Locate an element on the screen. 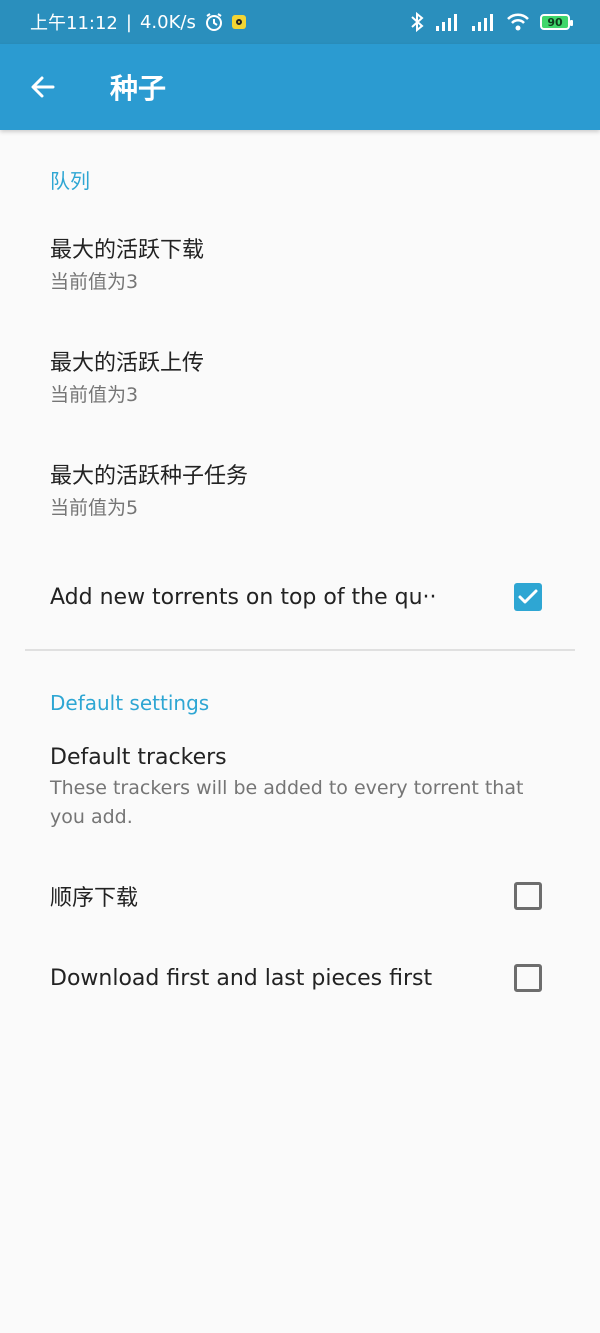 The height and width of the screenshot is (1333, 600). arrow-left-icon is located at coordinates (43, 87).